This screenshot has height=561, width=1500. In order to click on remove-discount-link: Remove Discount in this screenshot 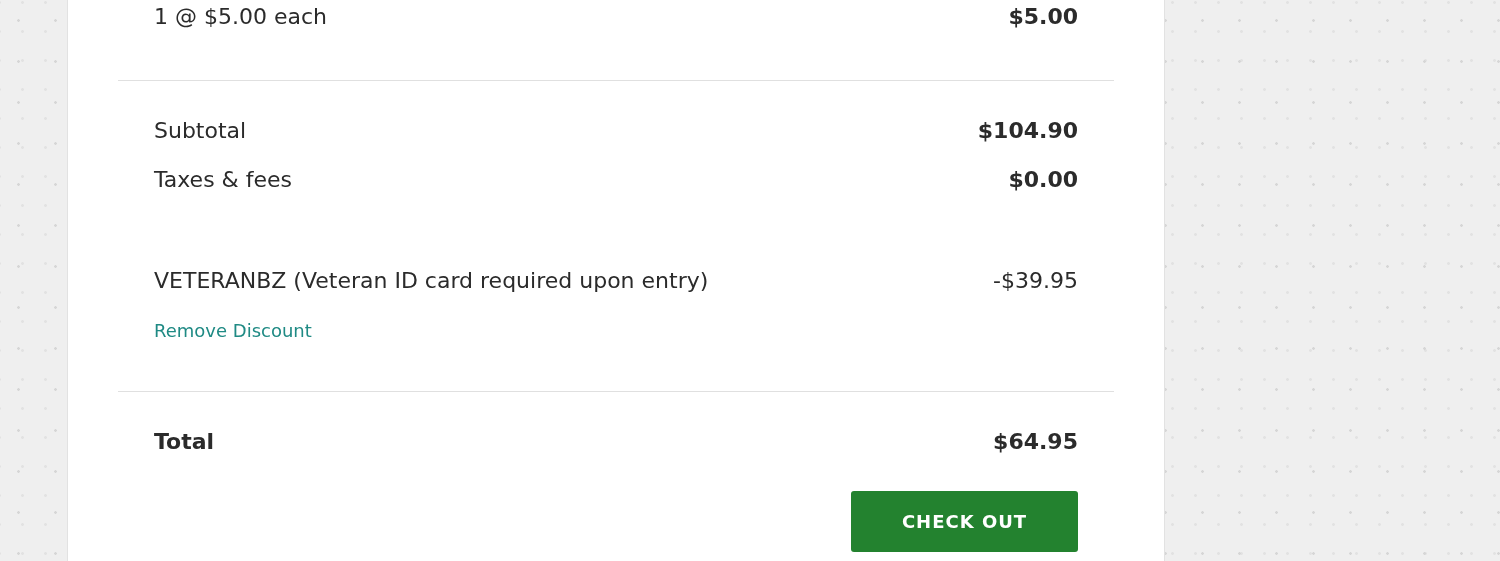, I will do `click(233, 330)`.